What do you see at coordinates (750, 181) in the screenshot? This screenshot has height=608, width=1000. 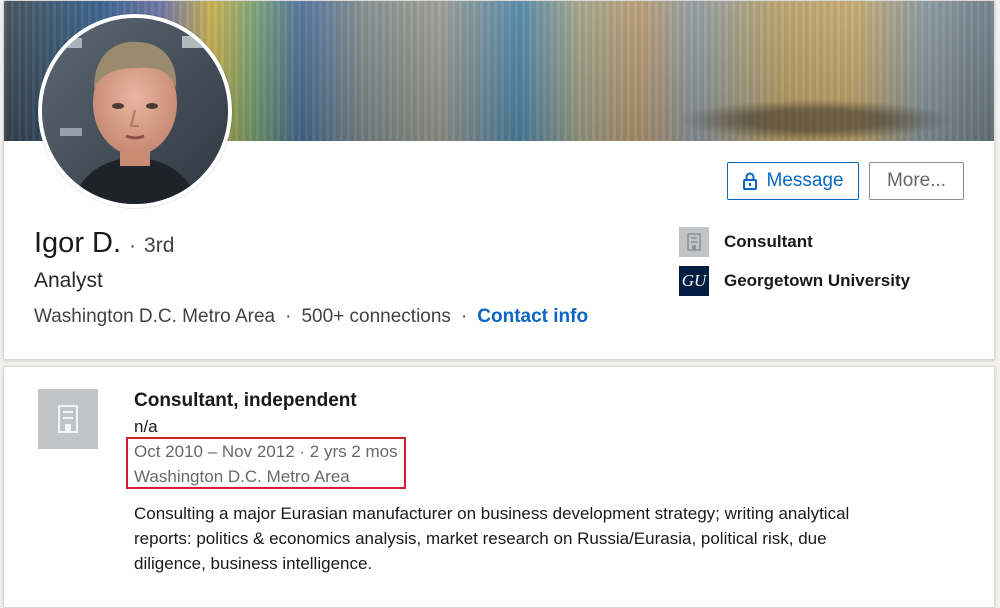 I see `lock-icon` at bounding box center [750, 181].